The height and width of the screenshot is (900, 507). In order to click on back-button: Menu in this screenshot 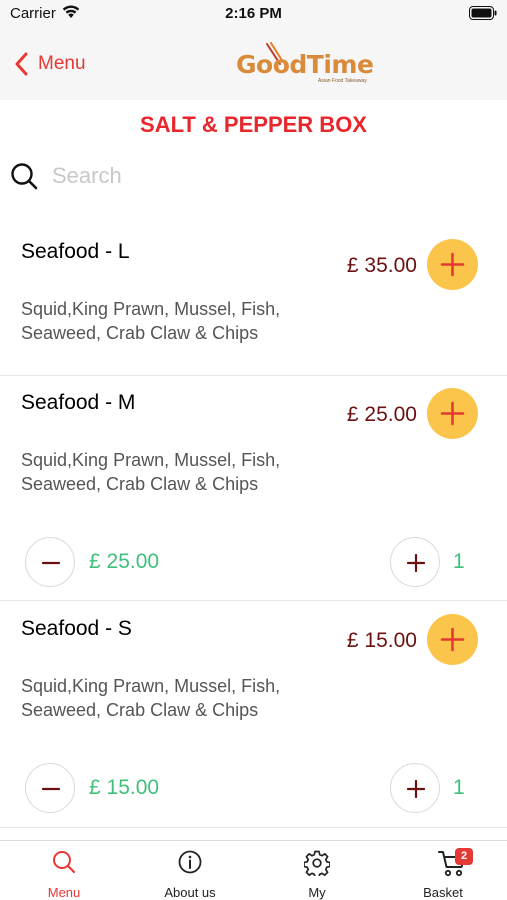, I will do `click(50, 64)`.